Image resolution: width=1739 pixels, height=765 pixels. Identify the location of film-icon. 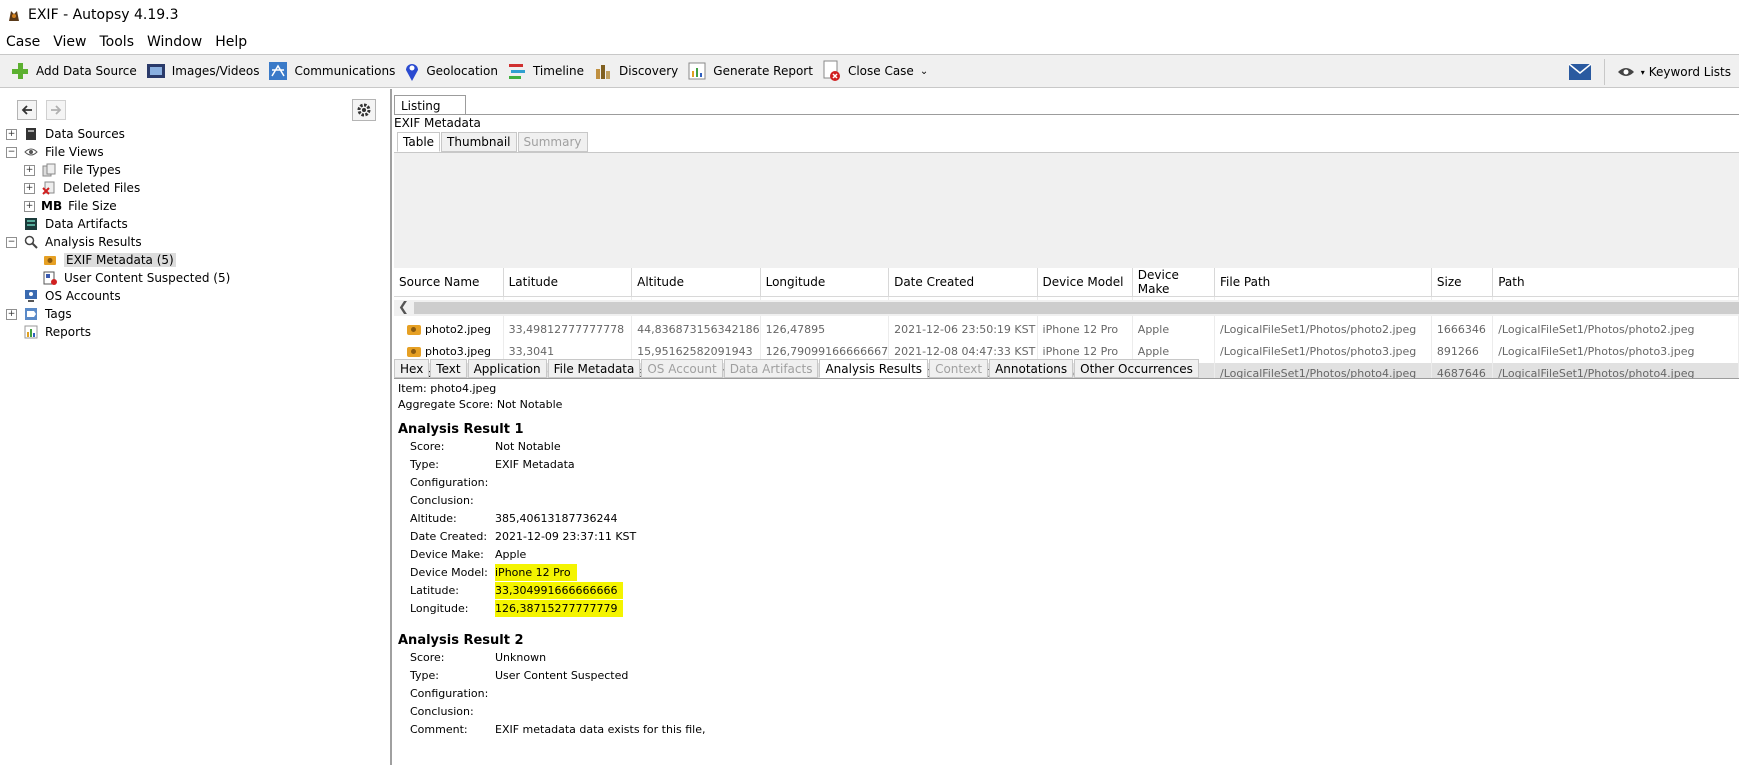
(155, 71).